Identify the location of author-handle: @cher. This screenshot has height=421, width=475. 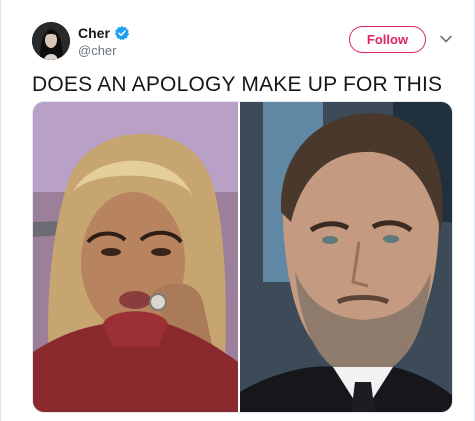
(104, 51).